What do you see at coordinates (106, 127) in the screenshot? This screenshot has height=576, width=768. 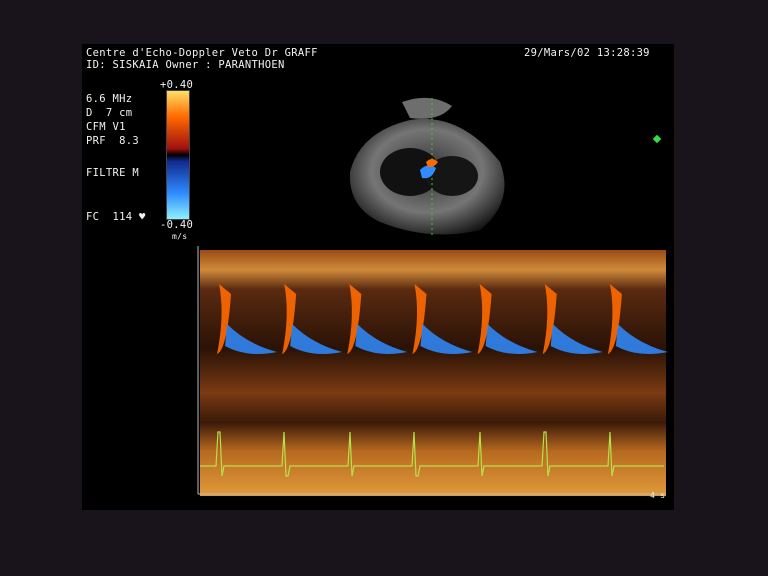 I see `mode-readout: CFM V1` at bounding box center [106, 127].